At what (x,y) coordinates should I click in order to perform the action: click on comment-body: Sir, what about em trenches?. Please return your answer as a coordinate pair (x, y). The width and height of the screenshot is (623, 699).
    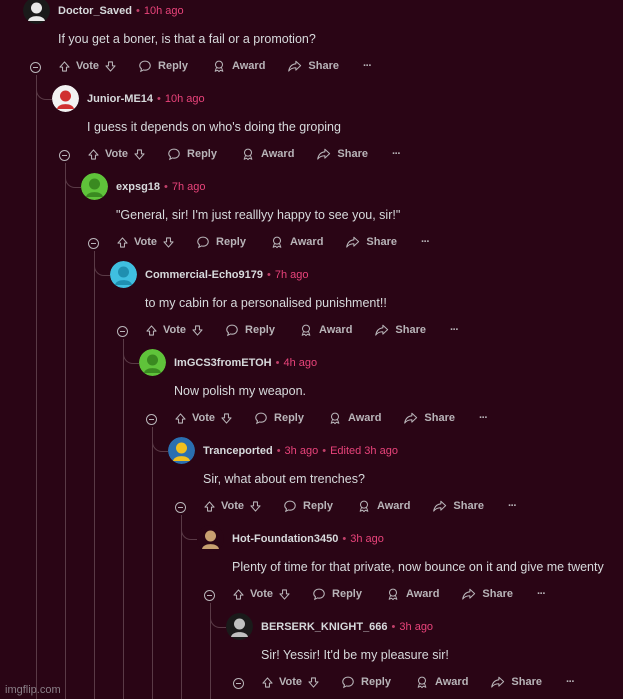
    Looking at the image, I should click on (284, 479).